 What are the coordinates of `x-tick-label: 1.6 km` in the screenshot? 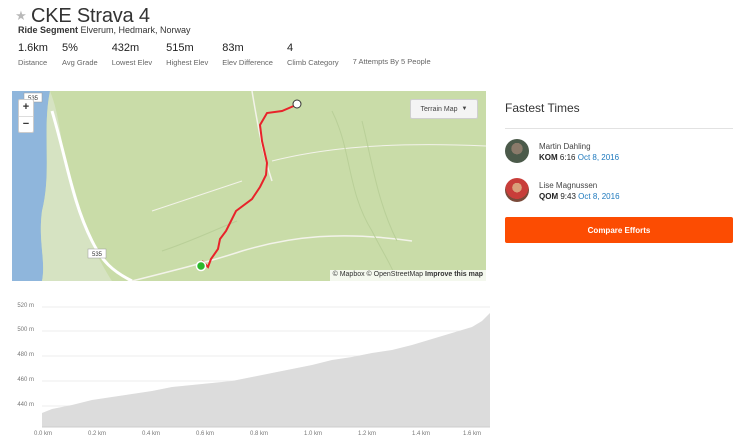 It's located at (472, 434).